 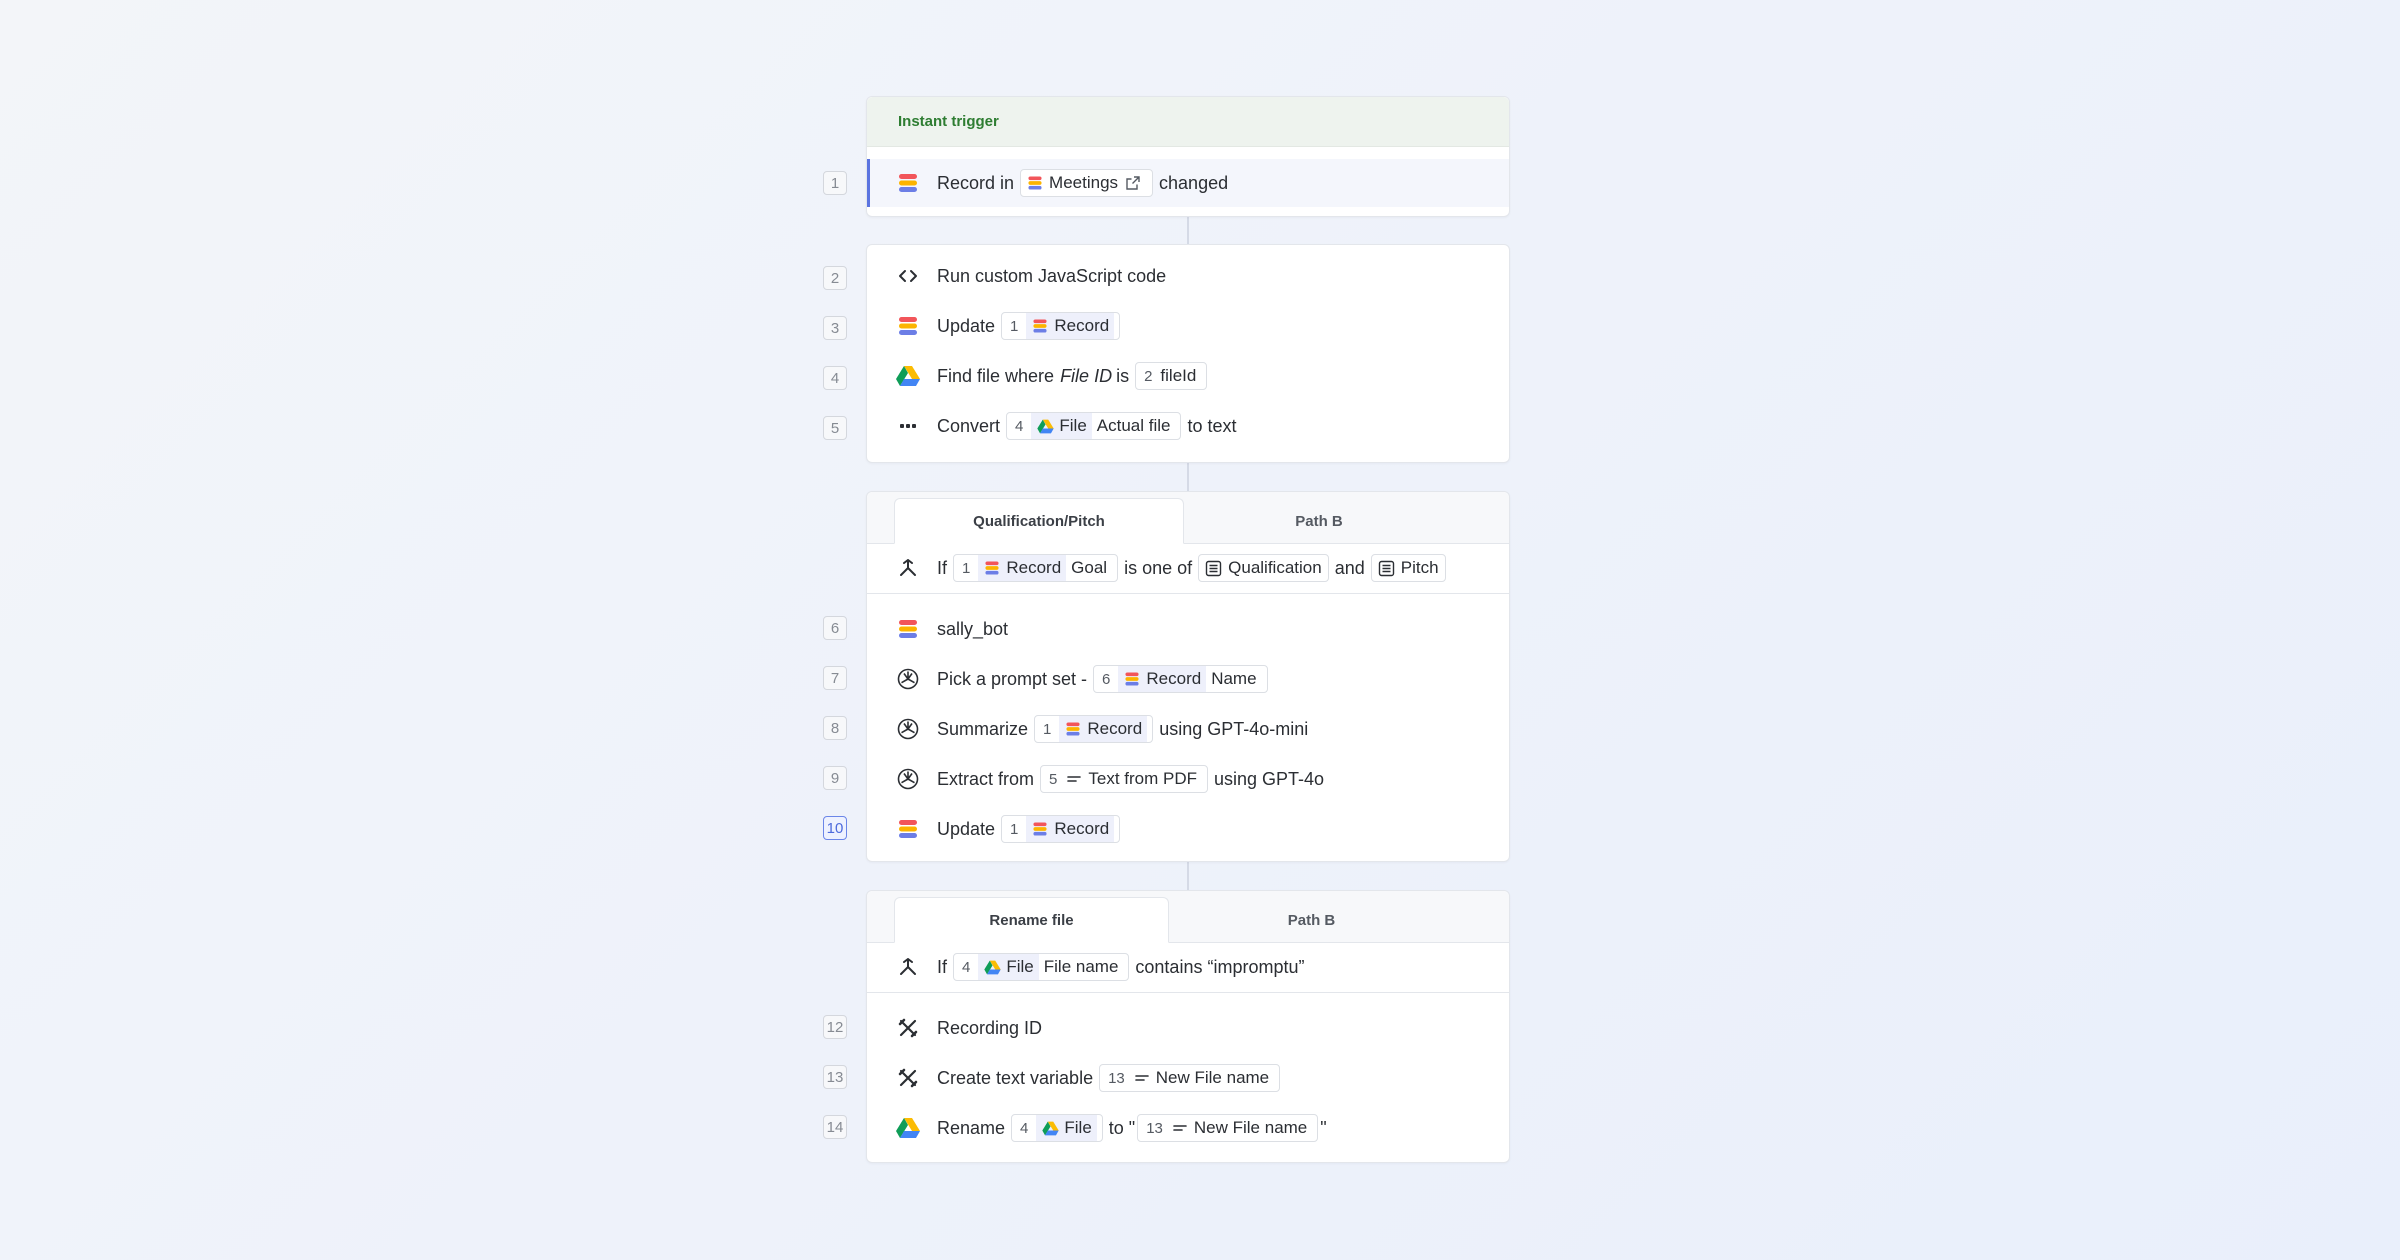 I want to click on step-number: 13, so click(x=835, y=1077).